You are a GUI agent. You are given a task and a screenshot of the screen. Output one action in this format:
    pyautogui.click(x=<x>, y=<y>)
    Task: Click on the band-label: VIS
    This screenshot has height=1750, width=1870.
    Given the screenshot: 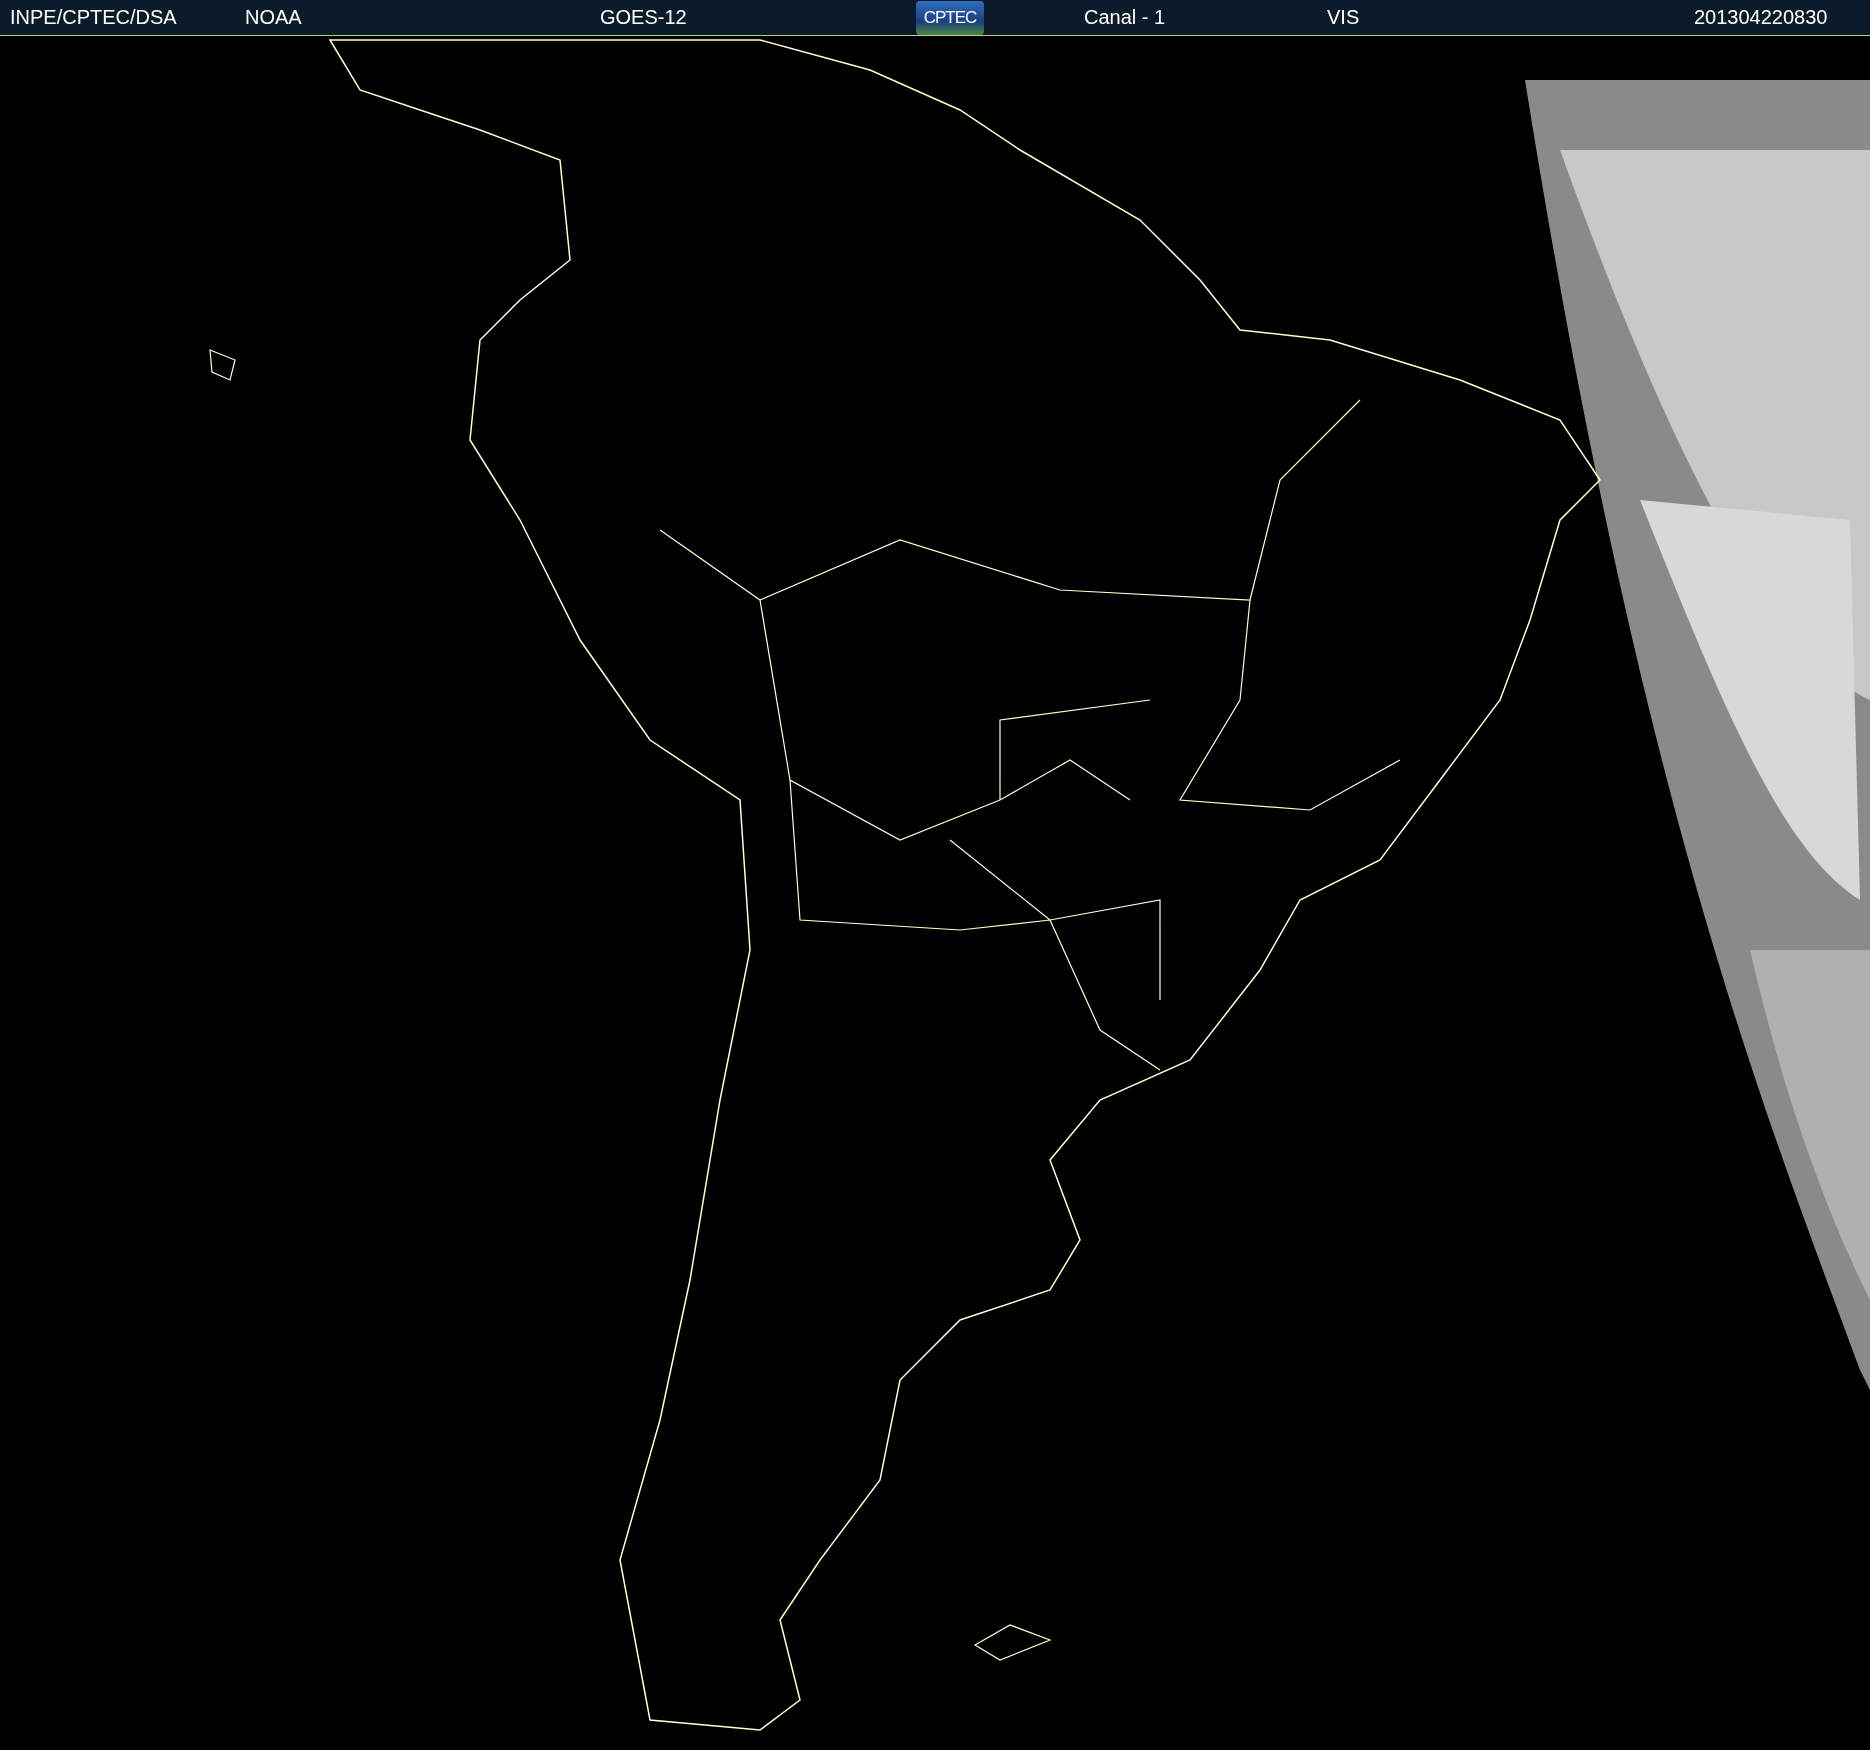 What is the action you would take?
    pyautogui.click(x=1344, y=17)
    